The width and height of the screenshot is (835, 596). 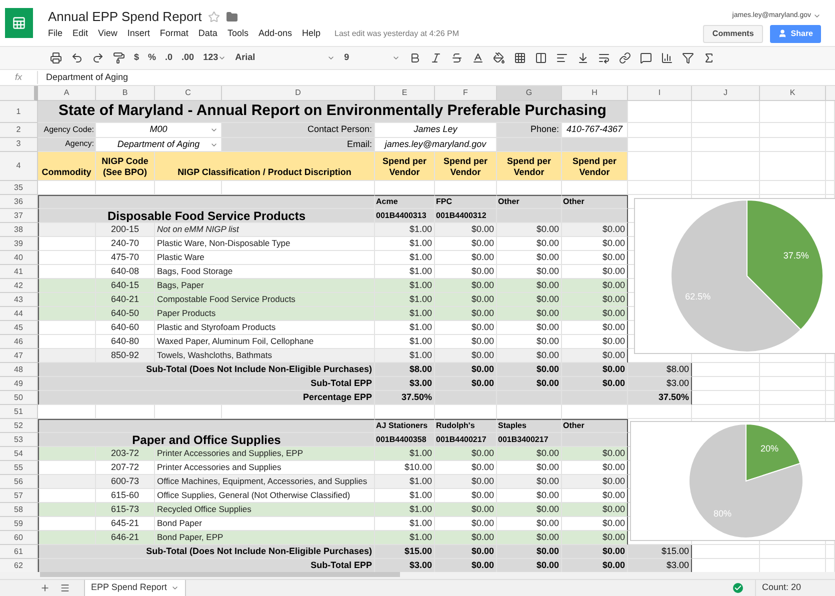 What do you see at coordinates (232, 17) in the screenshot?
I see `folder-icon` at bounding box center [232, 17].